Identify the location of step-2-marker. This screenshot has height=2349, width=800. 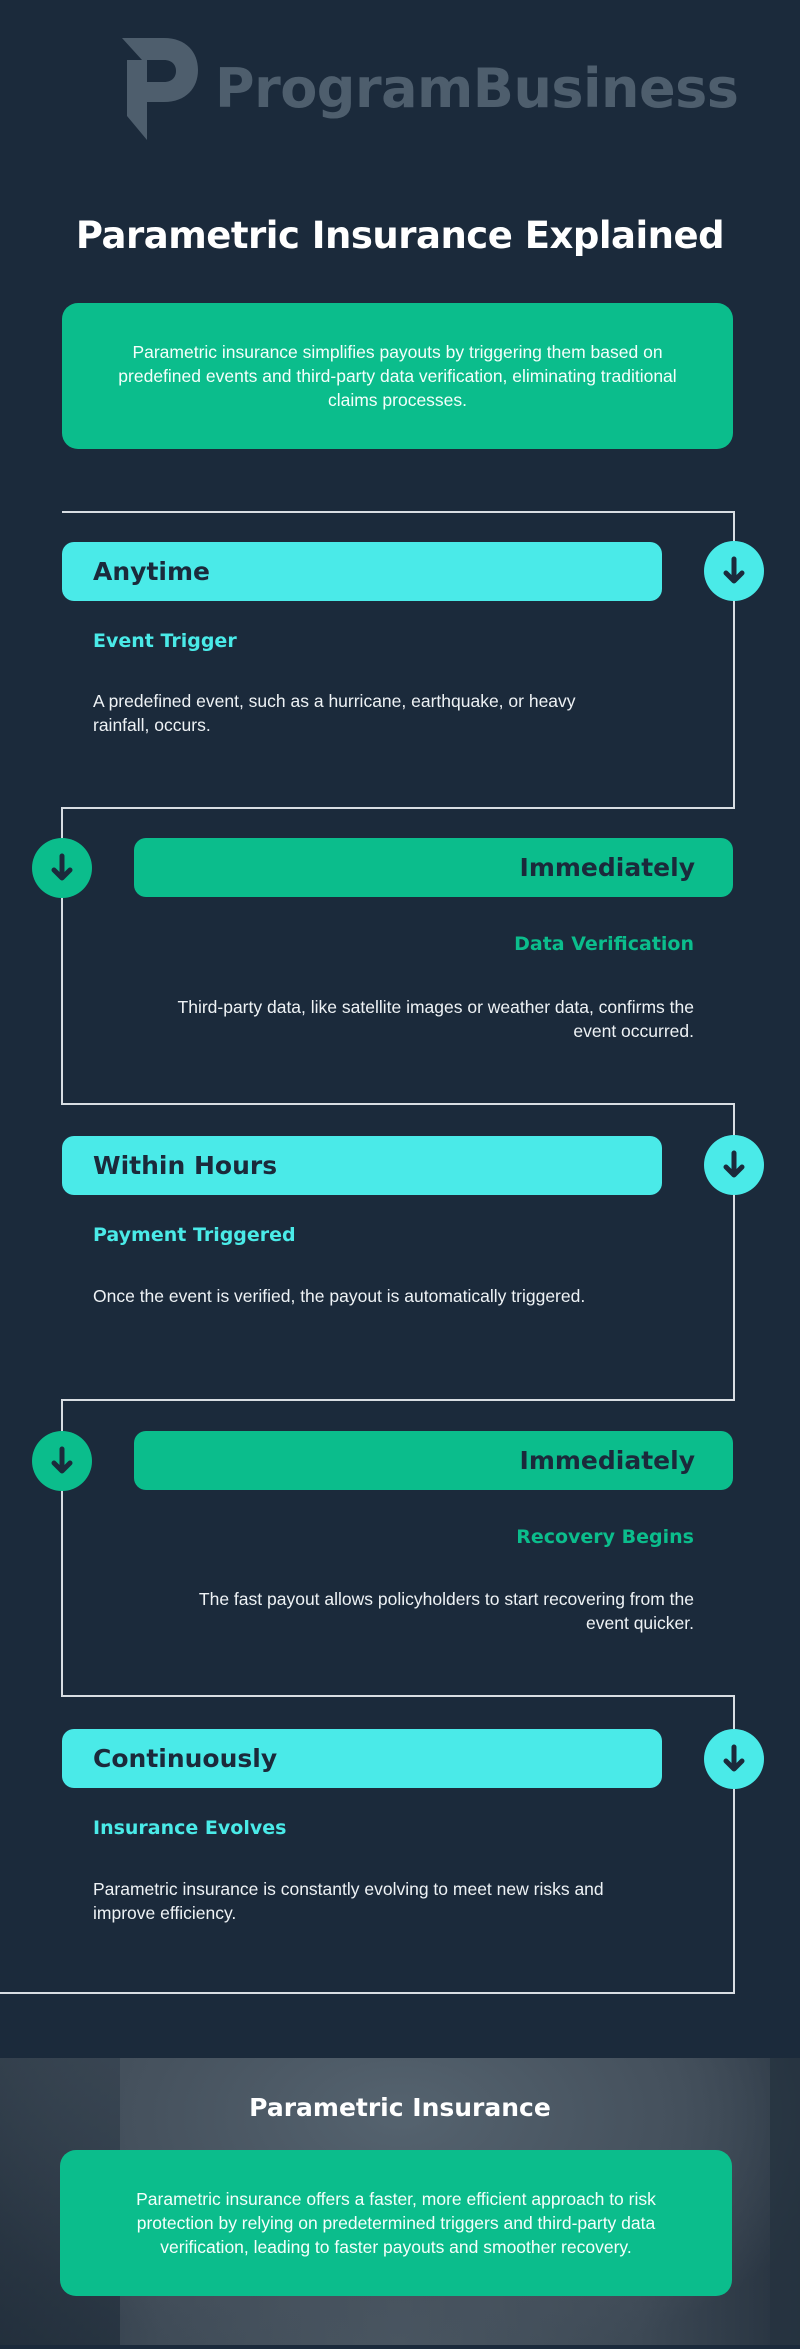
(62, 868).